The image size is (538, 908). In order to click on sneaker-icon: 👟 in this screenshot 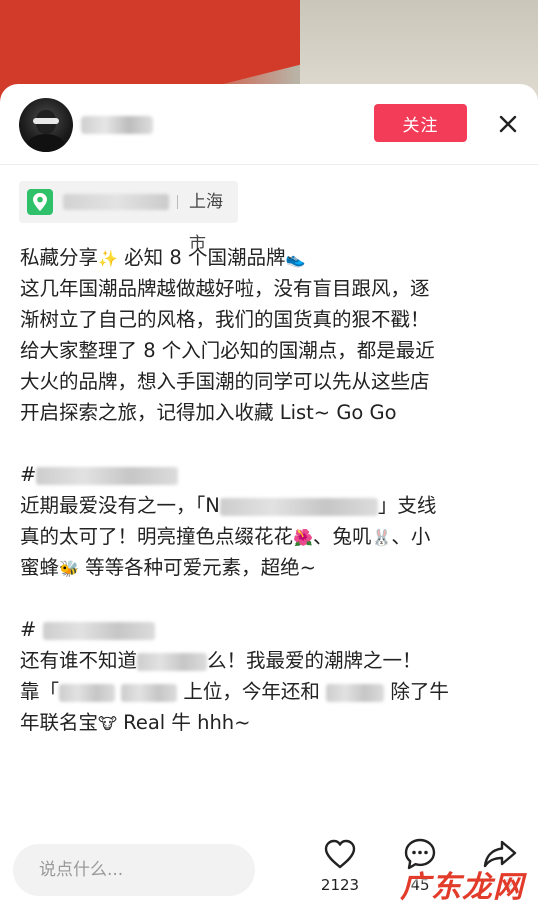, I will do `click(295, 258)`.